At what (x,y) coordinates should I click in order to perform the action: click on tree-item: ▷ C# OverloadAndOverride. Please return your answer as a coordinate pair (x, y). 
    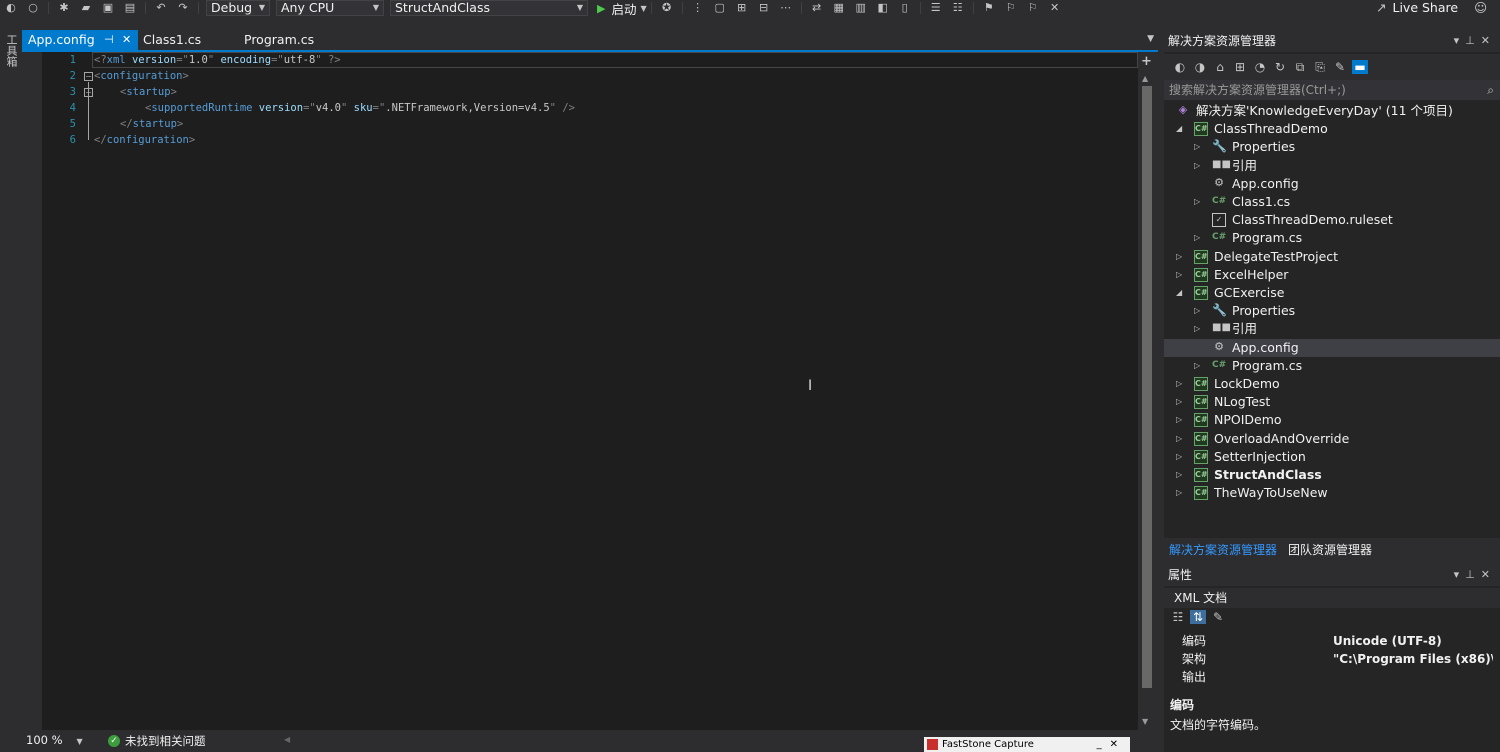
    Looking at the image, I should click on (1332, 439).